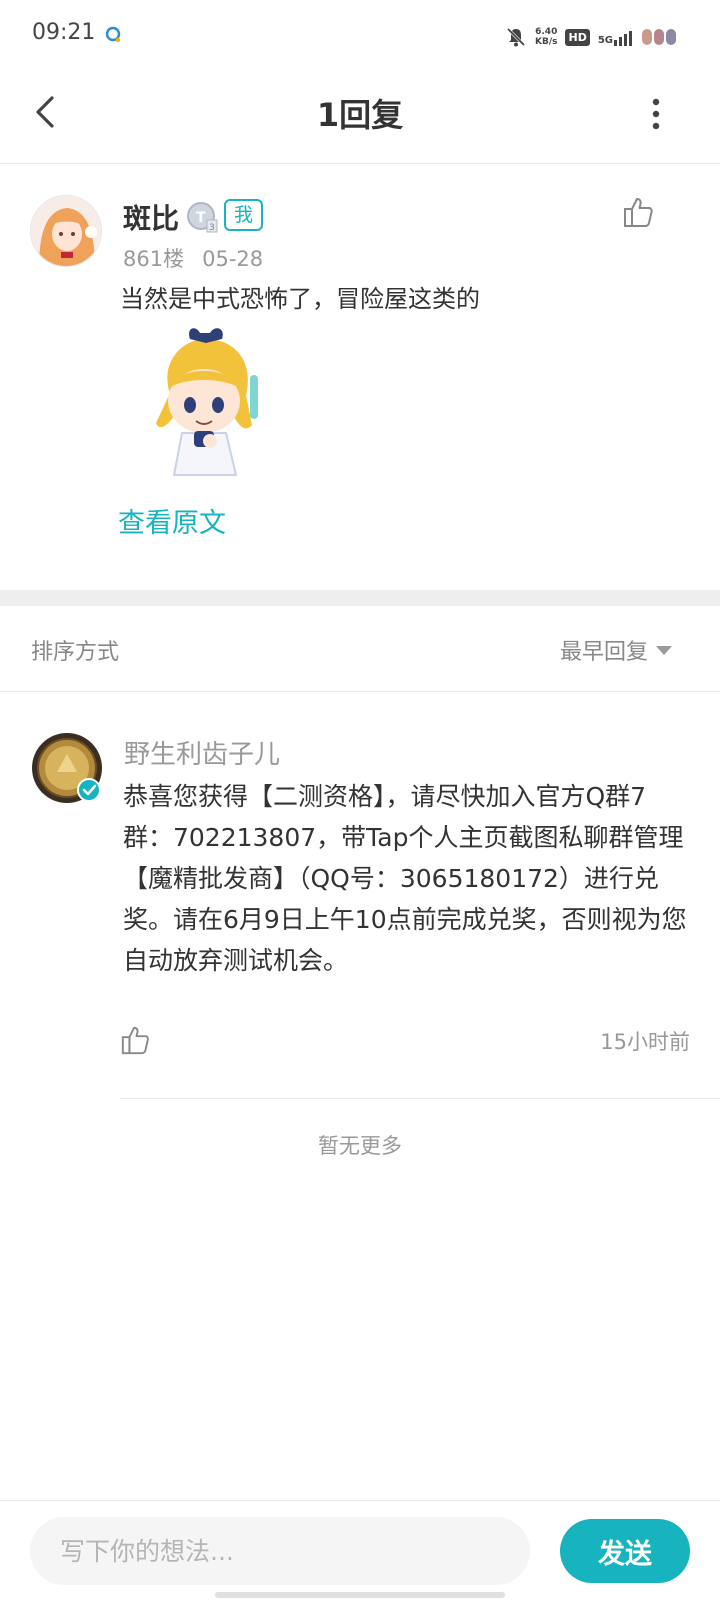 This screenshot has width=720, height=1600. I want to click on status-icons: 6.40 KB/s HD 5G, so click(590, 37).